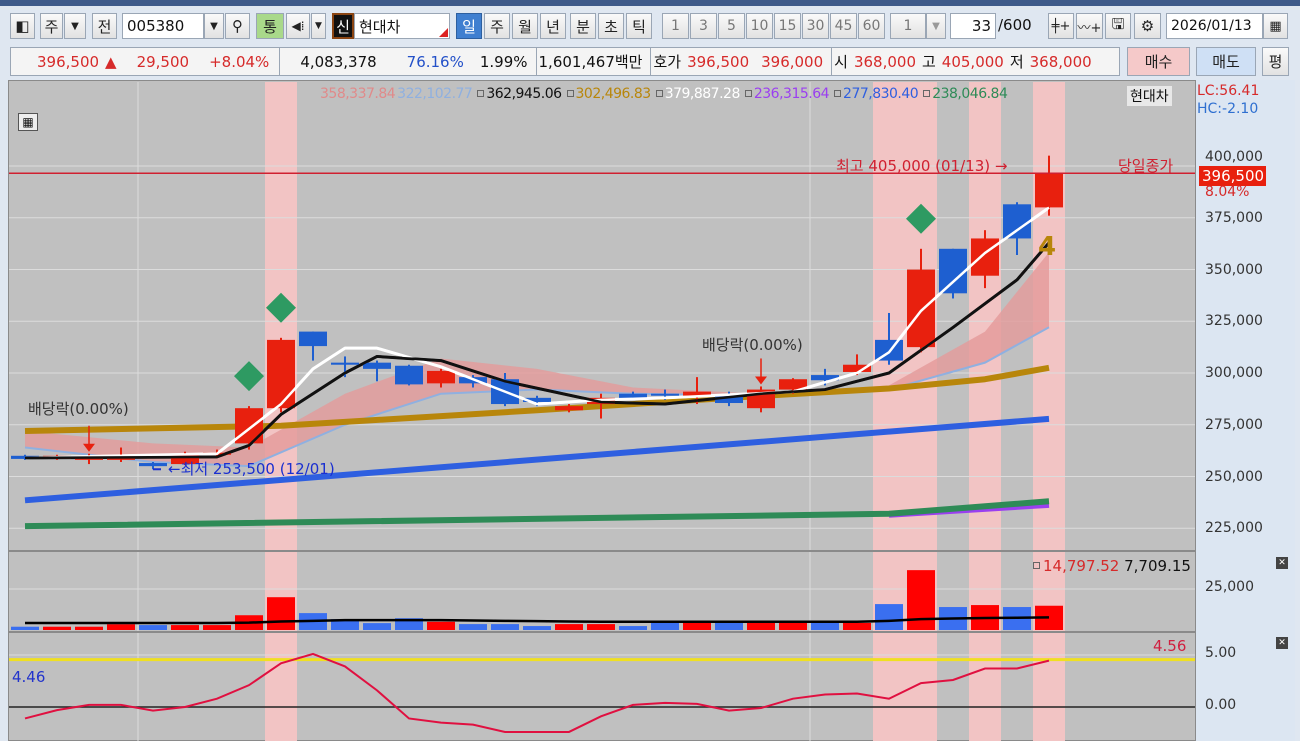 The width and height of the screenshot is (1300, 741). I want to click on grid-table-icon: ▦, so click(28, 122).